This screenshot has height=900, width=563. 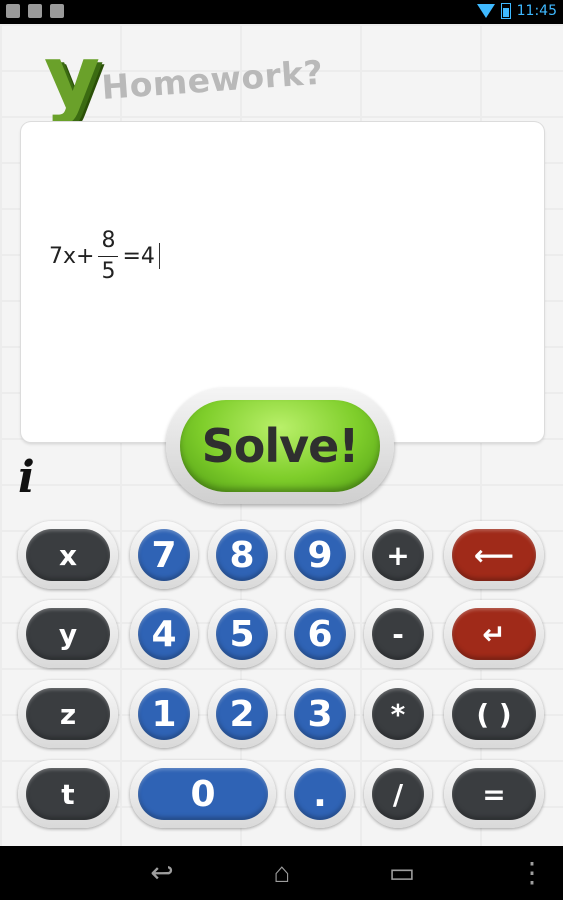 What do you see at coordinates (203, 794) in the screenshot?
I see `key-0: 0` at bounding box center [203, 794].